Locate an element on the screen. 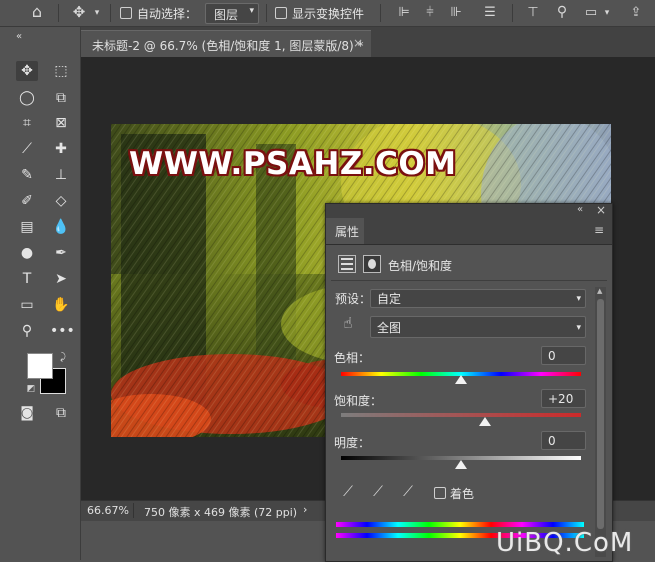 Image resolution: width=655 pixels, height=562 pixels. workspace-icon: ▭ is located at coordinates (591, 13).